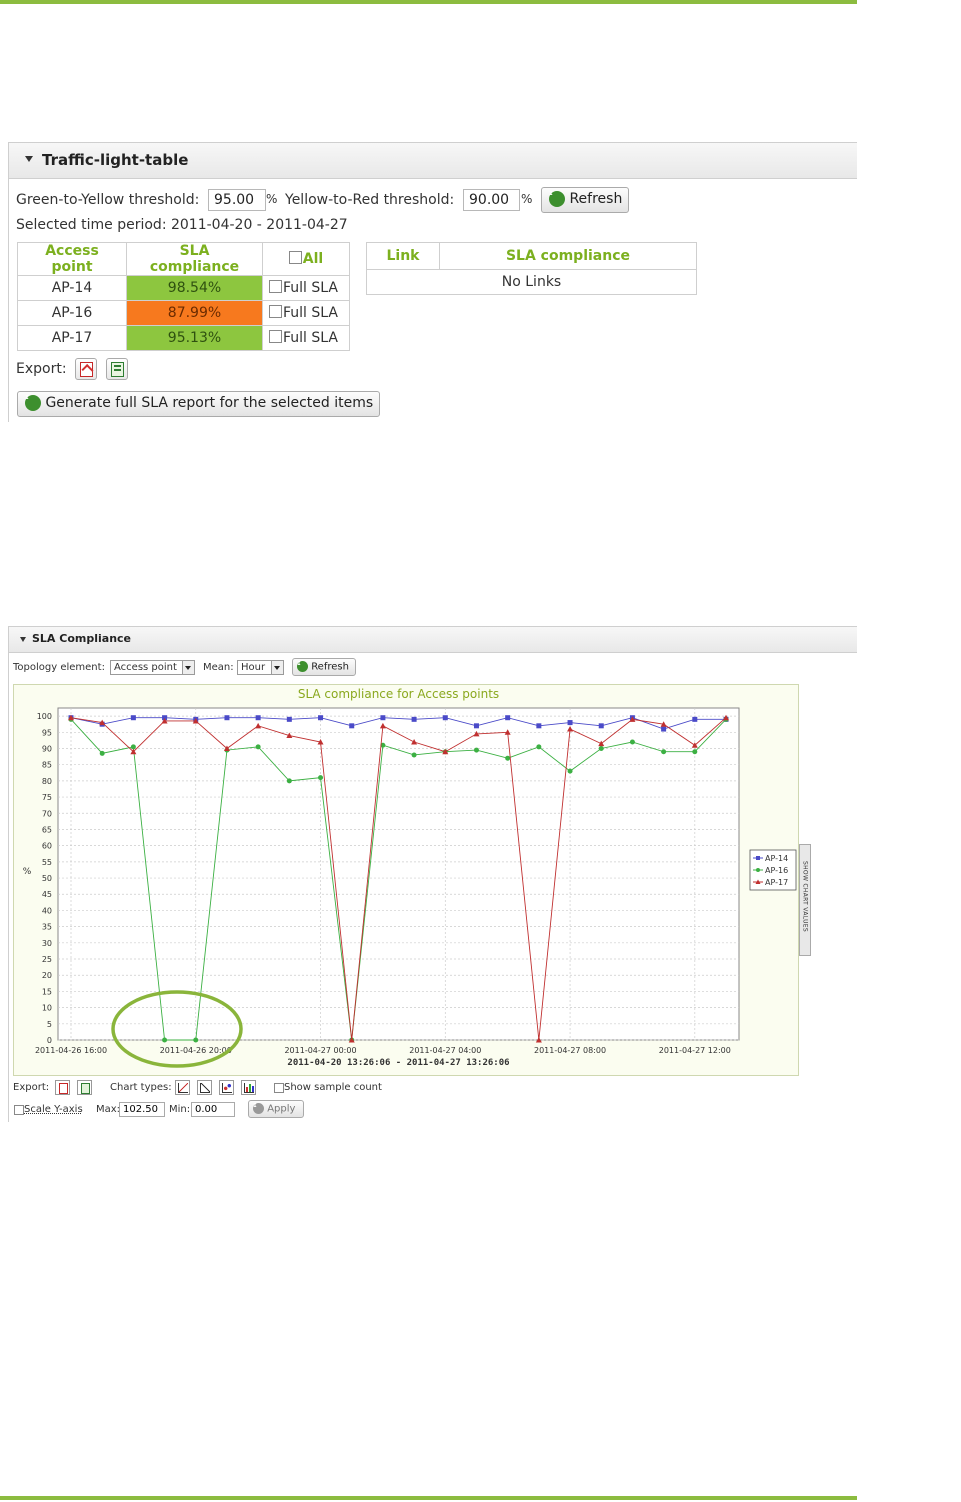  Describe the element at coordinates (72, 338) in the screenshot. I see `ap-name: AP-17` at that location.